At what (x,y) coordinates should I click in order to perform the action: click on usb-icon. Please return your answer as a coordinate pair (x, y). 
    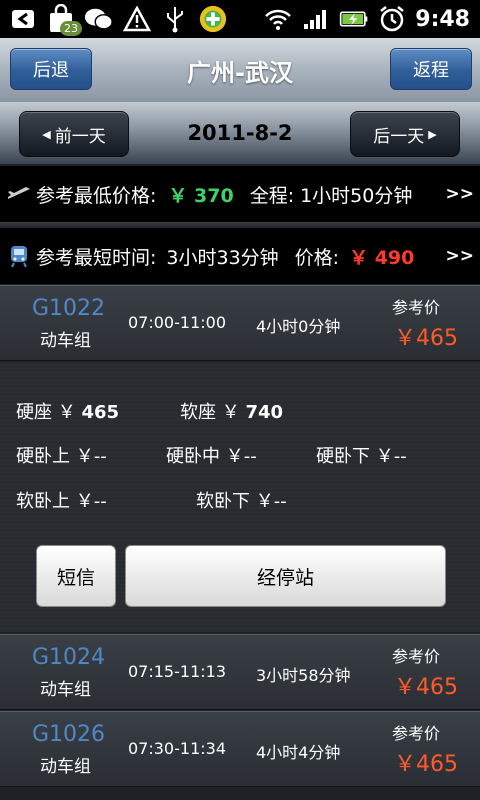
    Looking at the image, I should click on (175, 19).